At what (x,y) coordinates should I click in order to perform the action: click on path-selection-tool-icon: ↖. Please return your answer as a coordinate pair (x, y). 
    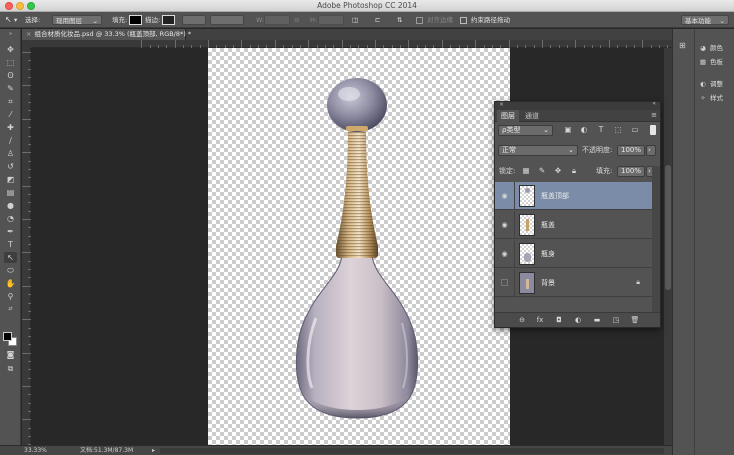
    Looking at the image, I should click on (10, 257).